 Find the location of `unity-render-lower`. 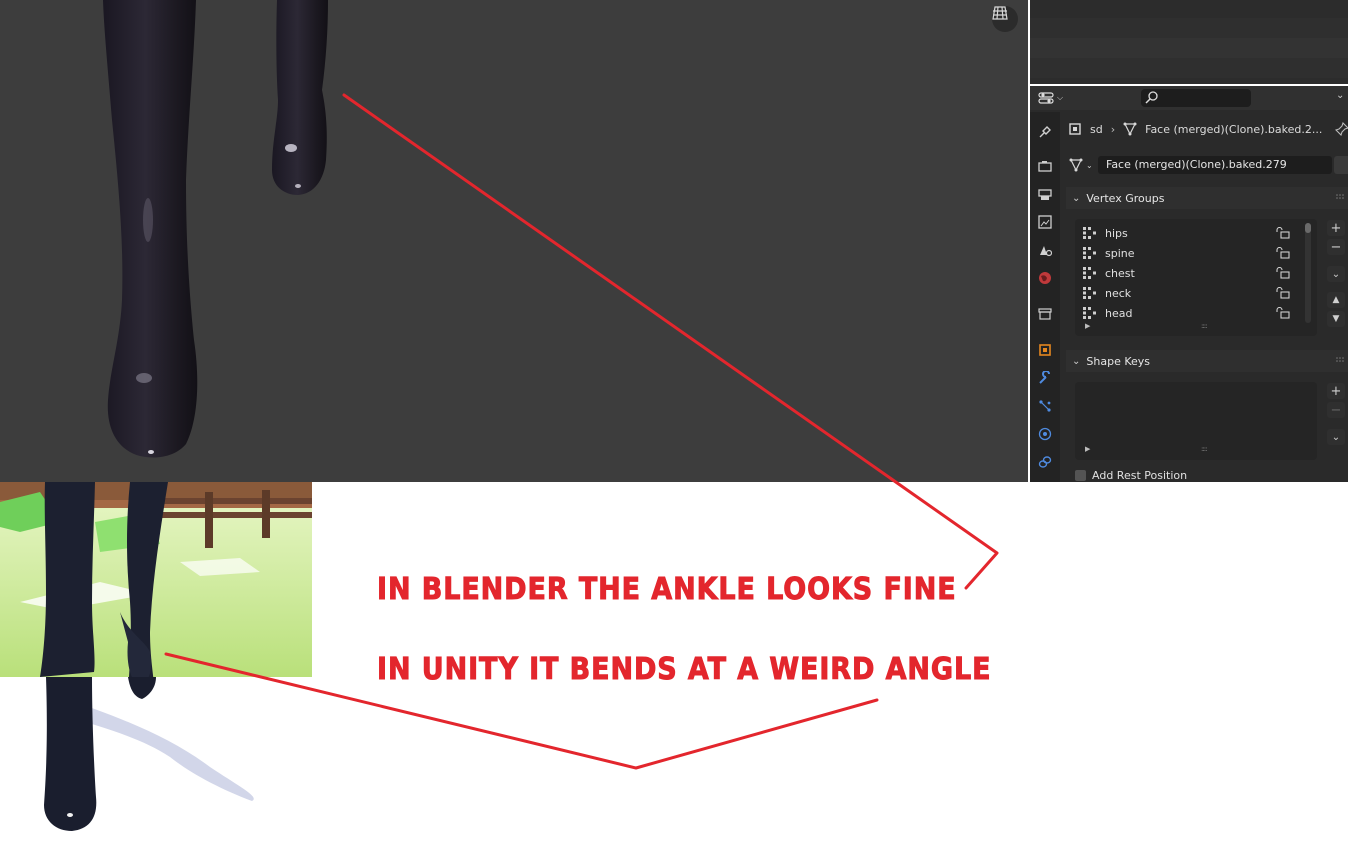

unity-render-lower is located at coordinates (149, 754).